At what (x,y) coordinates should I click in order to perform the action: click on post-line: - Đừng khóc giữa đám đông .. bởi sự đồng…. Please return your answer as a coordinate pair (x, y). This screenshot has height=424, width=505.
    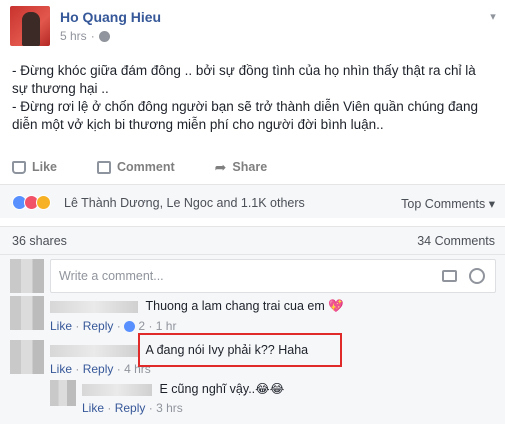
    Looking at the image, I should click on (244, 79).